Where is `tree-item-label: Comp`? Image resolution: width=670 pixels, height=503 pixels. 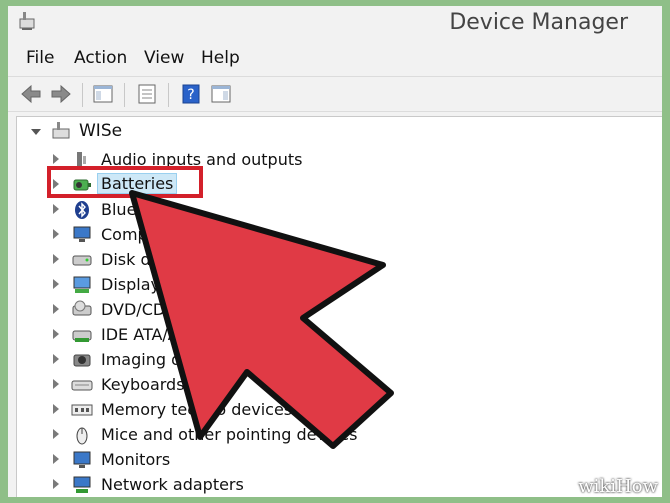 tree-item-label: Comp is located at coordinates (124, 234).